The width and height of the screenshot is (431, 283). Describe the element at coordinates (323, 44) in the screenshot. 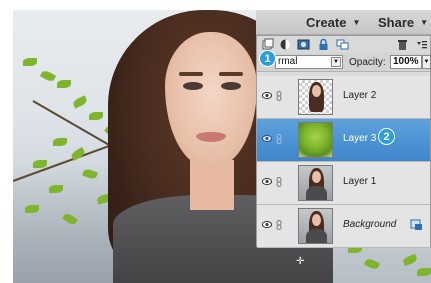

I see `lock-icon` at that location.